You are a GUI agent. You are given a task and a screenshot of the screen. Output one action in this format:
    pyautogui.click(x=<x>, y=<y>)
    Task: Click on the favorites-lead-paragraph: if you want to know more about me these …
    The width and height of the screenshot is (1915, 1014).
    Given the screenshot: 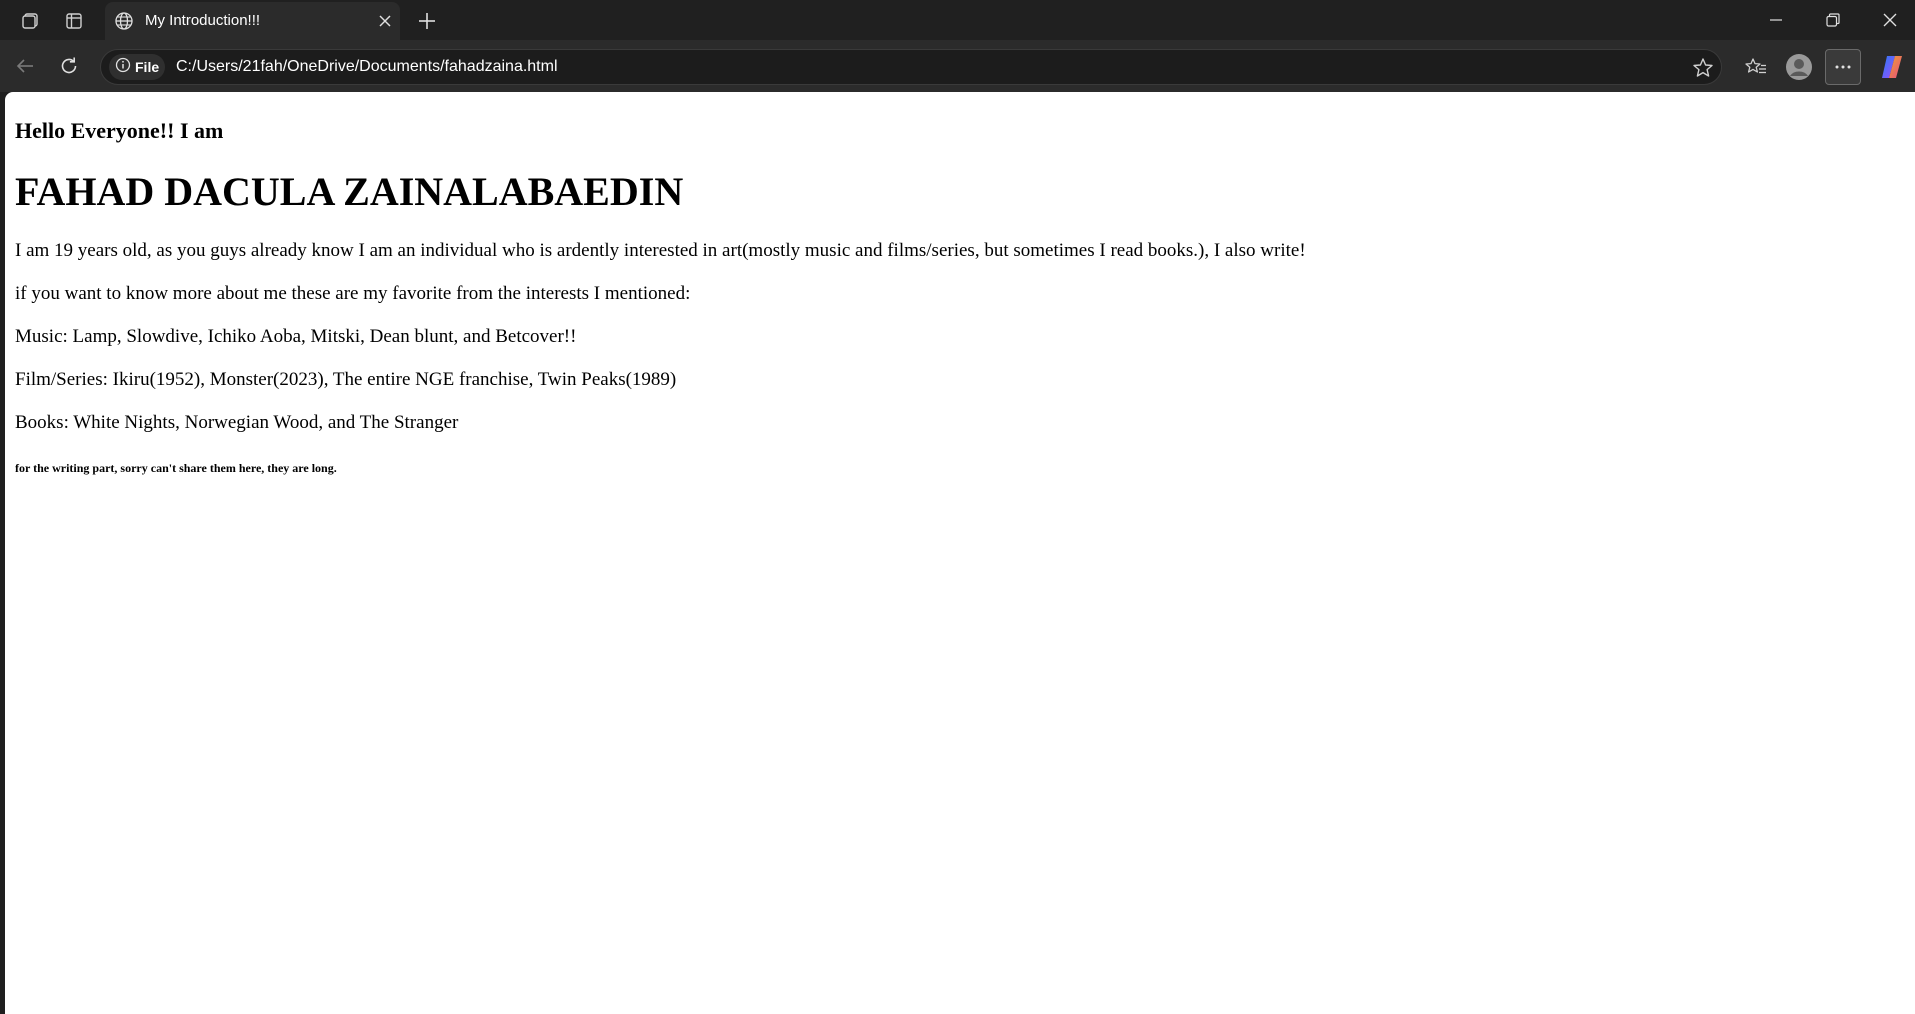 What is the action you would take?
    pyautogui.click(x=353, y=293)
    